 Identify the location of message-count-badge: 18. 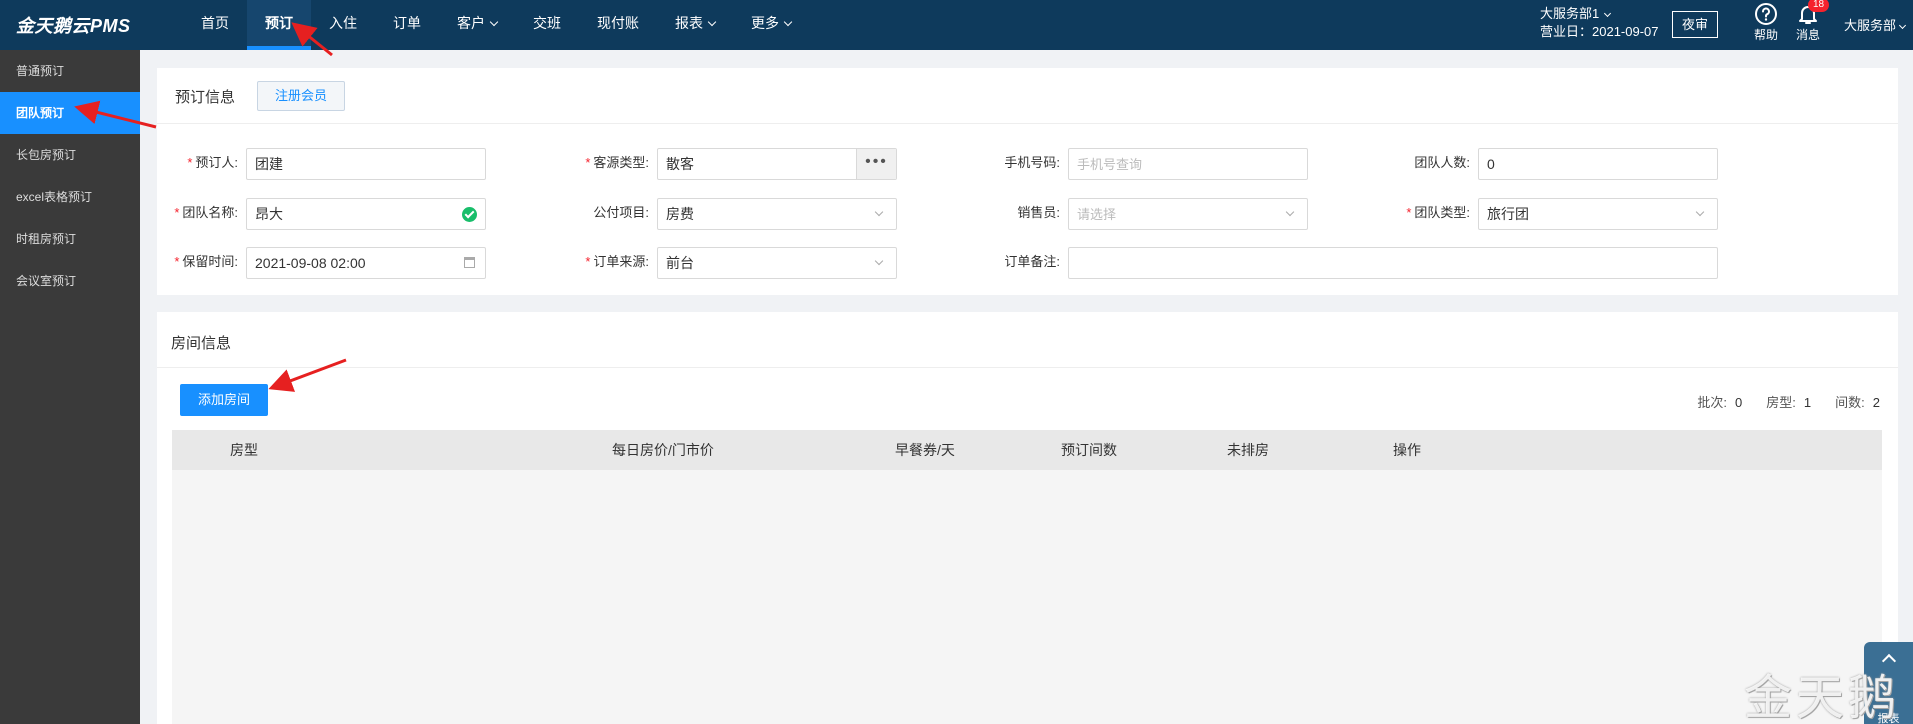
(1819, 6).